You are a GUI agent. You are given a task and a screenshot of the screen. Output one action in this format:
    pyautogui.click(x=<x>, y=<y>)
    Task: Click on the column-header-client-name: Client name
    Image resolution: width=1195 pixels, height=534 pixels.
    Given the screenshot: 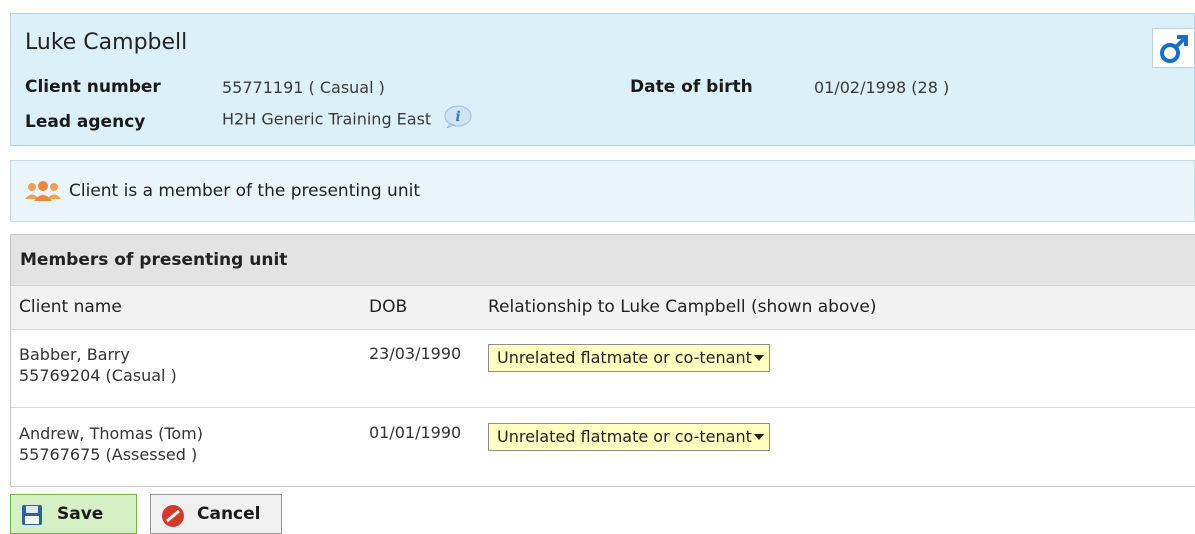 What is the action you would take?
    pyautogui.click(x=70, y=307)
    